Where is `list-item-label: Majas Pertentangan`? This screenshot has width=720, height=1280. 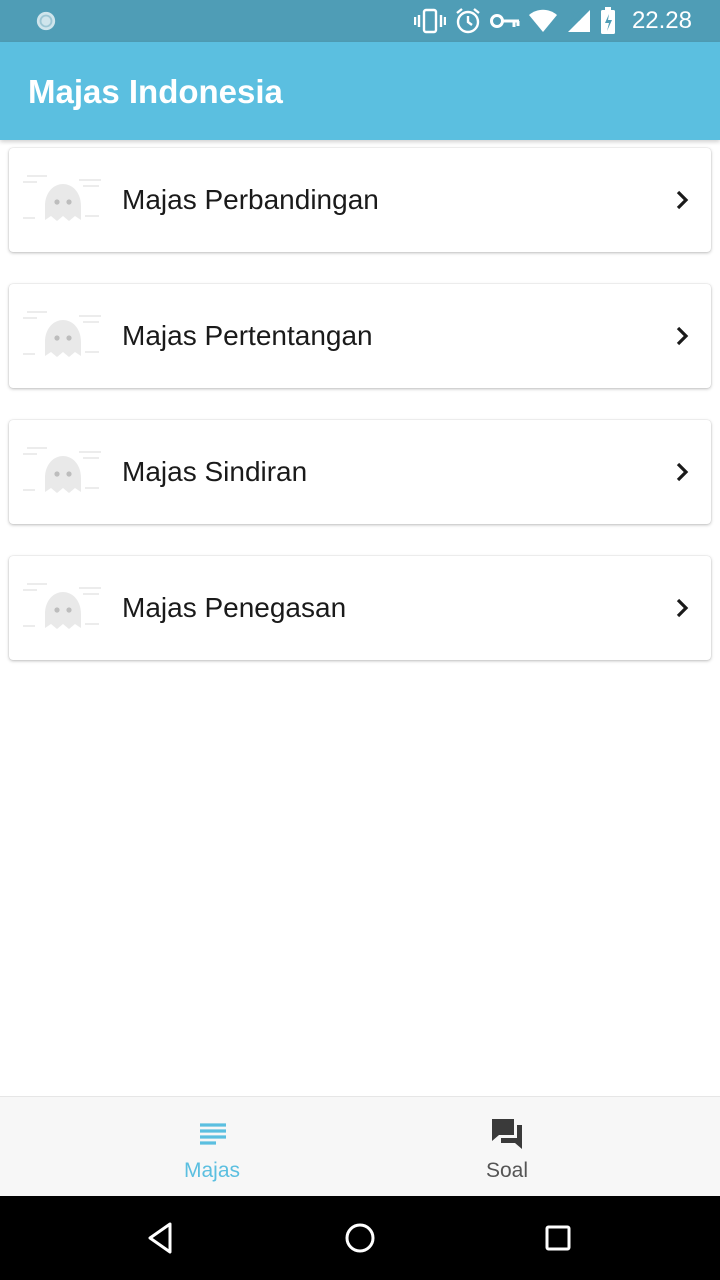
list-item-label: Majas Pertentangan is located at coordinates (247, 335).